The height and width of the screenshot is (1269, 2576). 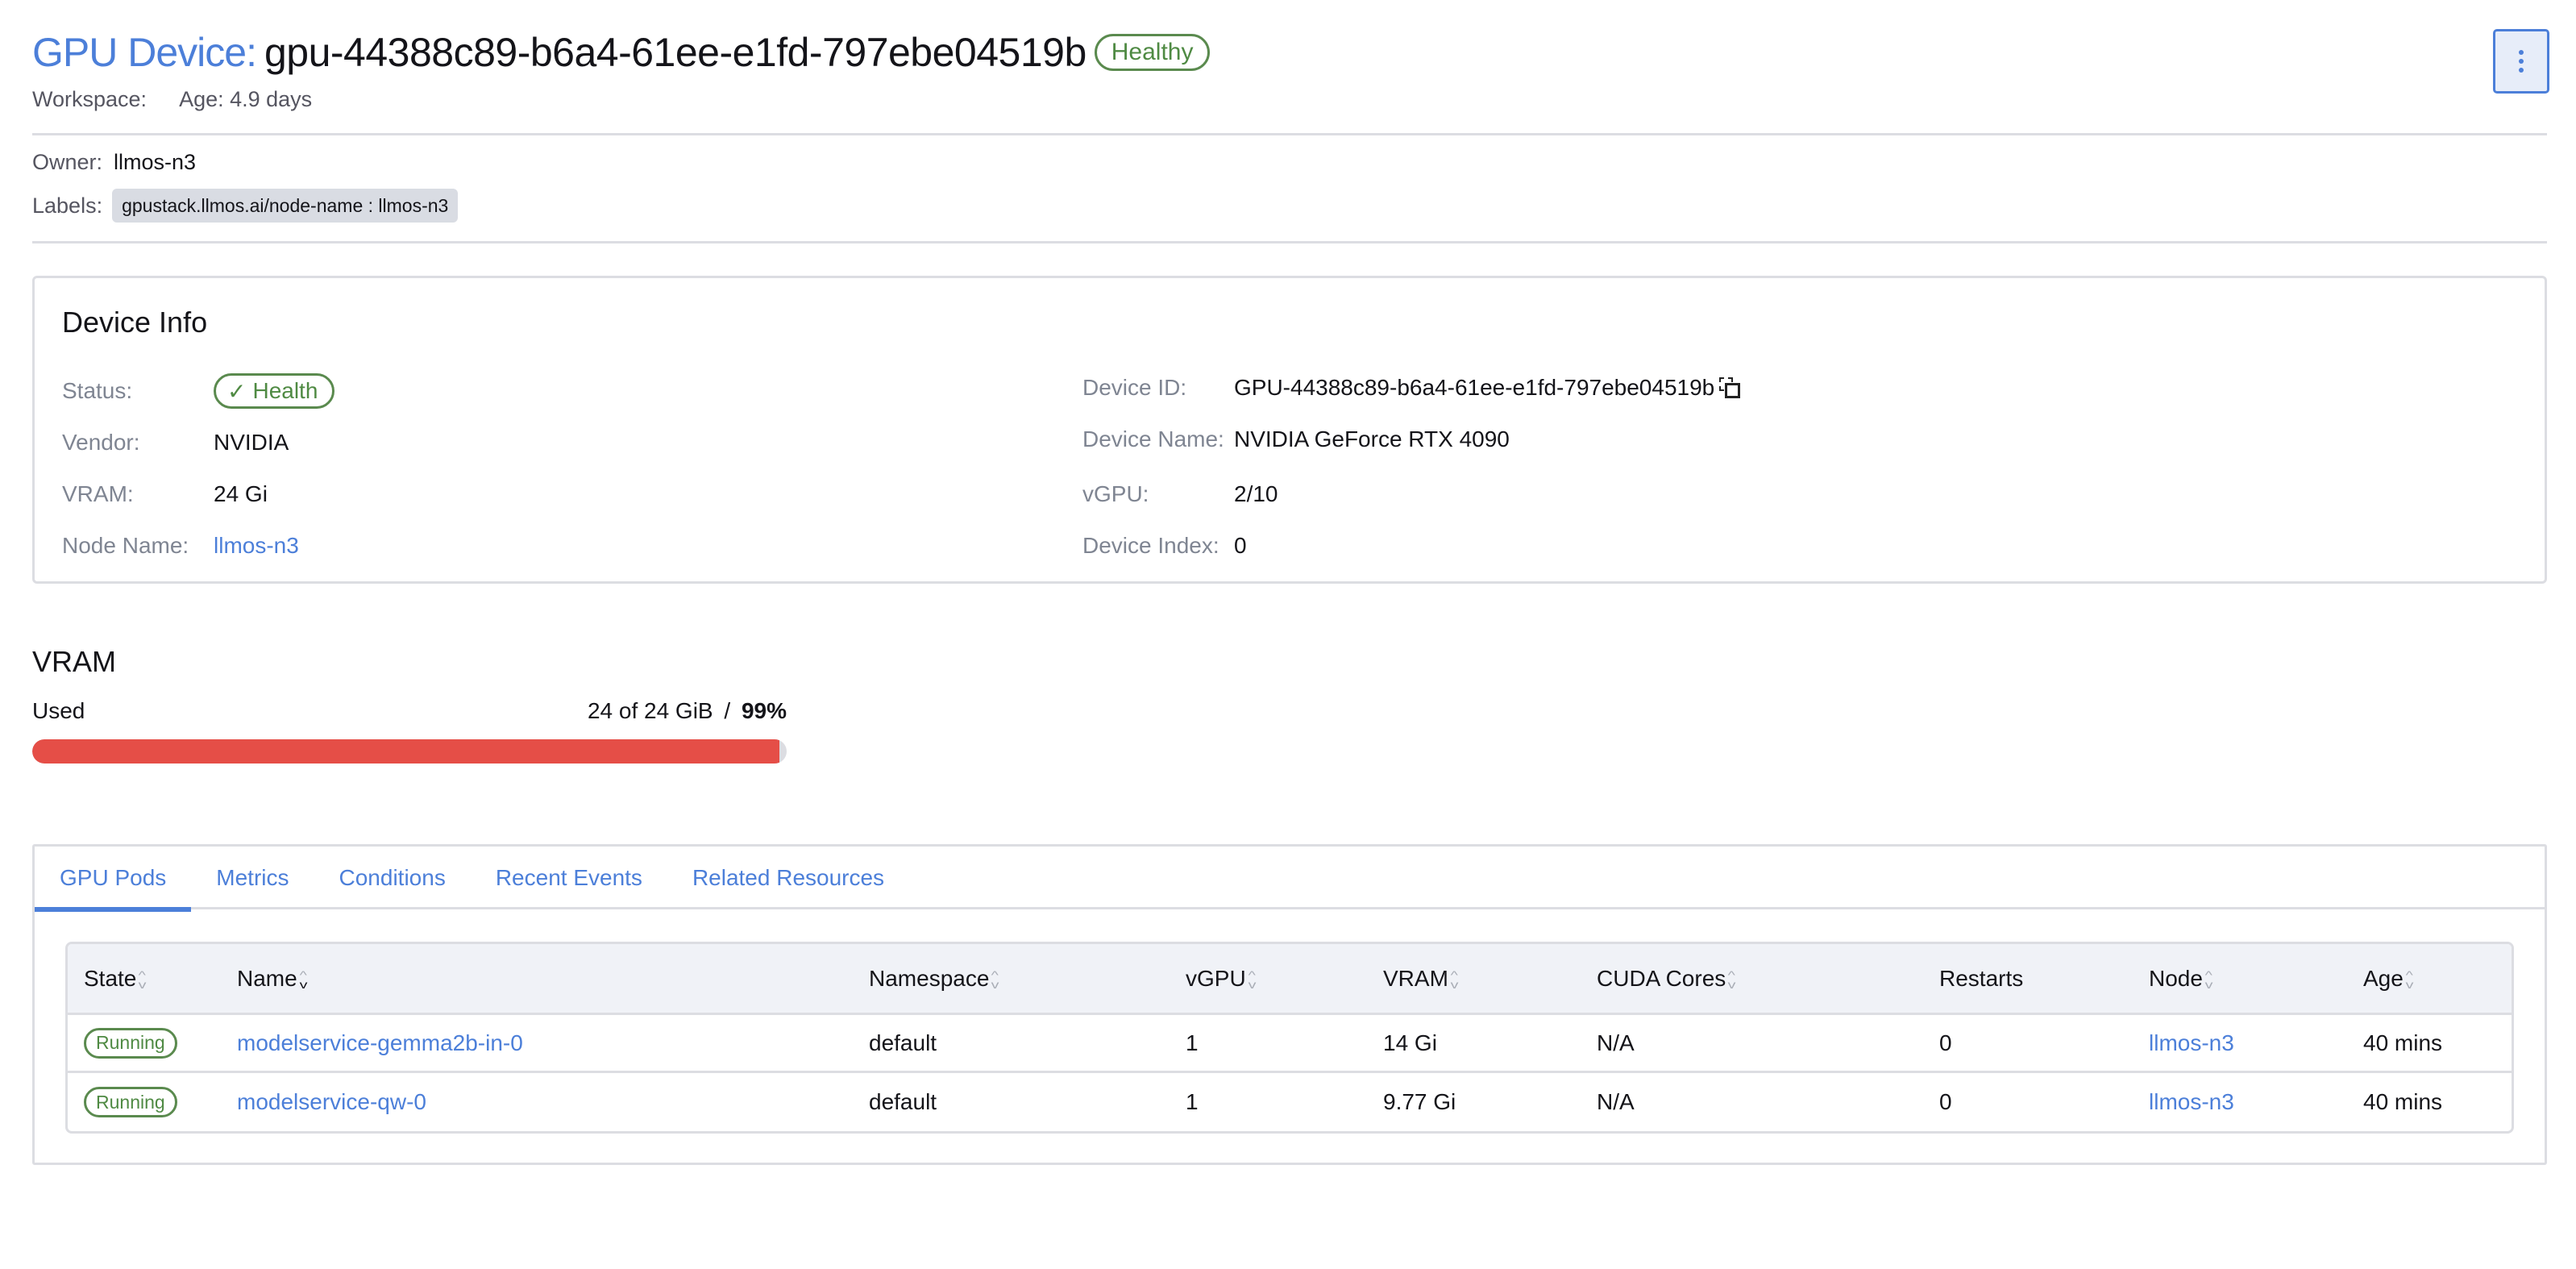 I want to click on status-badge: ✓ Health, so click(x=274, y=391).